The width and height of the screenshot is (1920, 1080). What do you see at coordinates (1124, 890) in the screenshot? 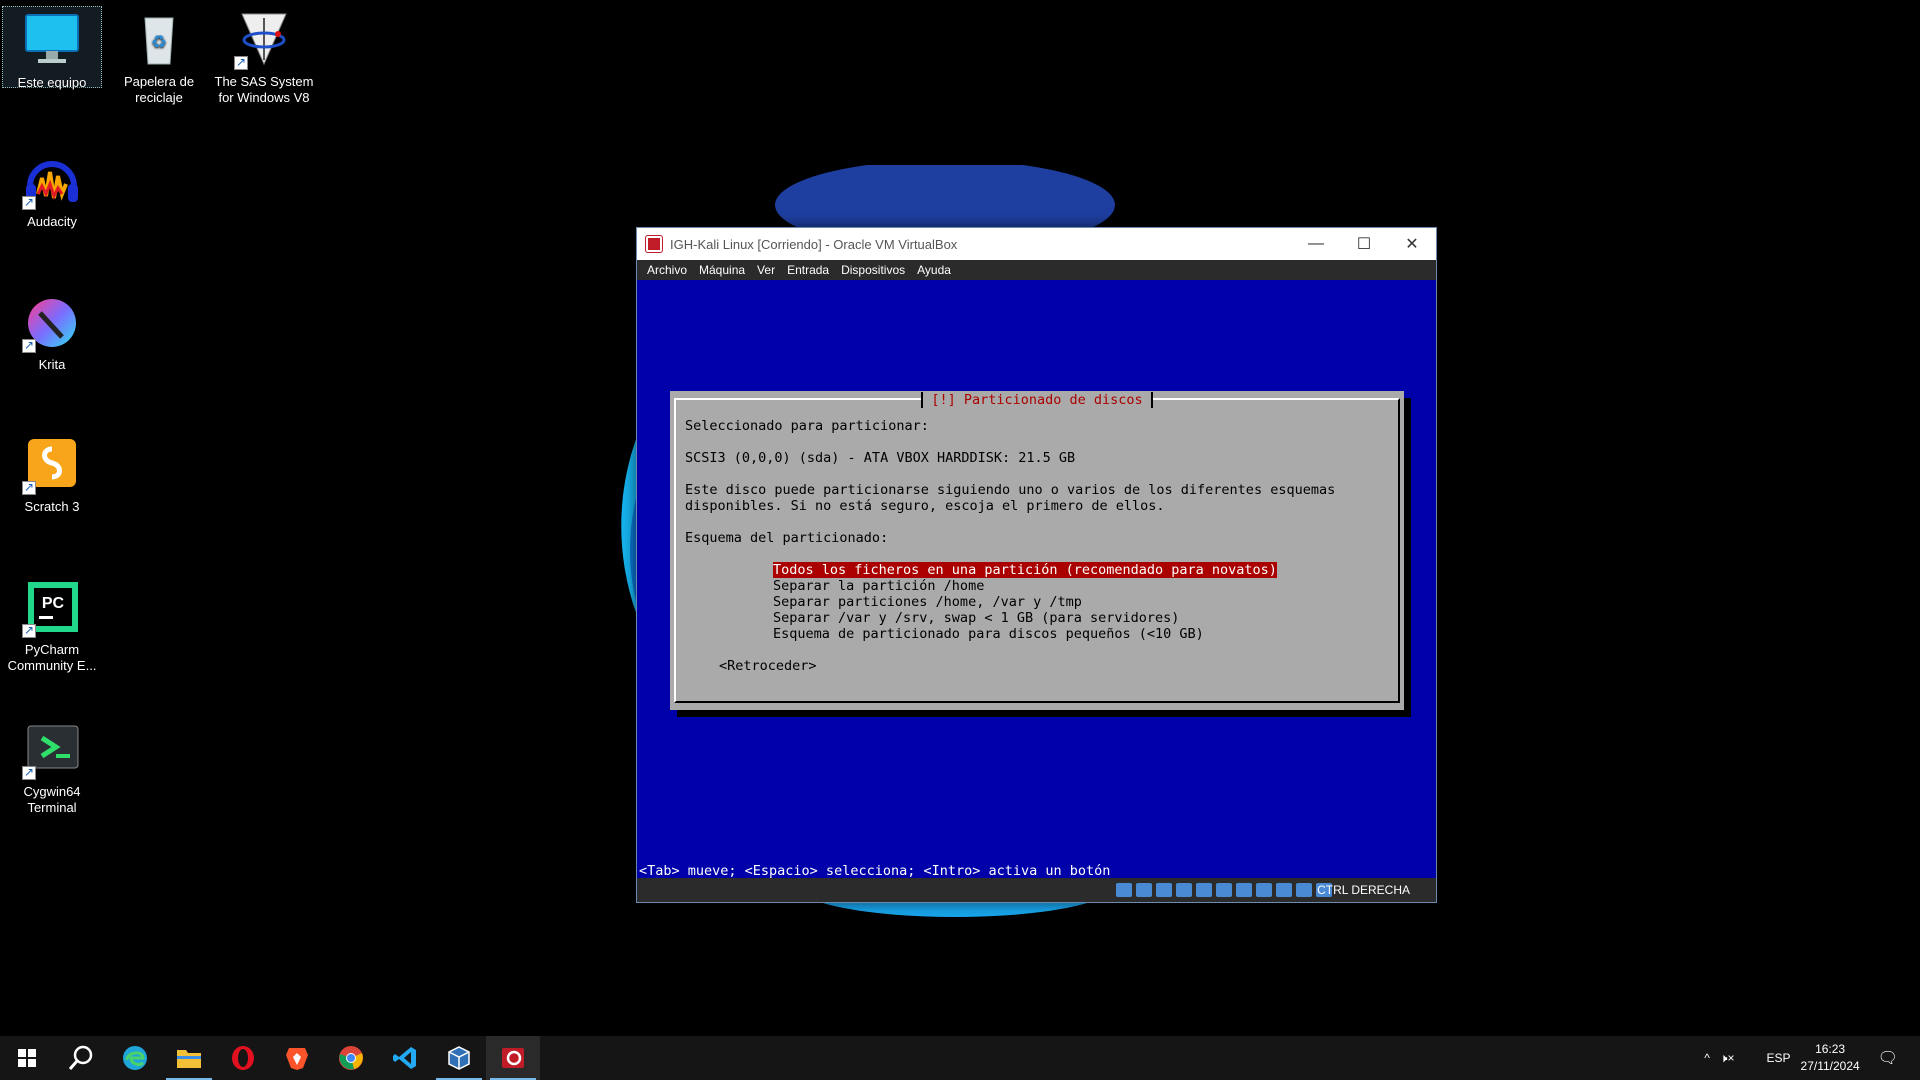
I see `hard-disk-icon` at bounding box center [1124, 890].